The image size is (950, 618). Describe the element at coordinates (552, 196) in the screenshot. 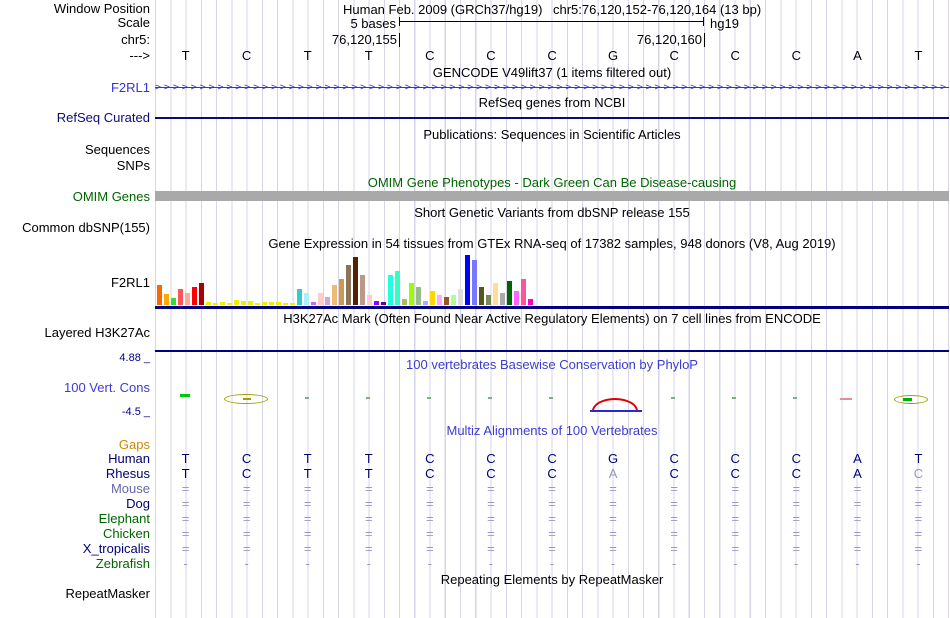

I see `omim-gene-bar` at that location.